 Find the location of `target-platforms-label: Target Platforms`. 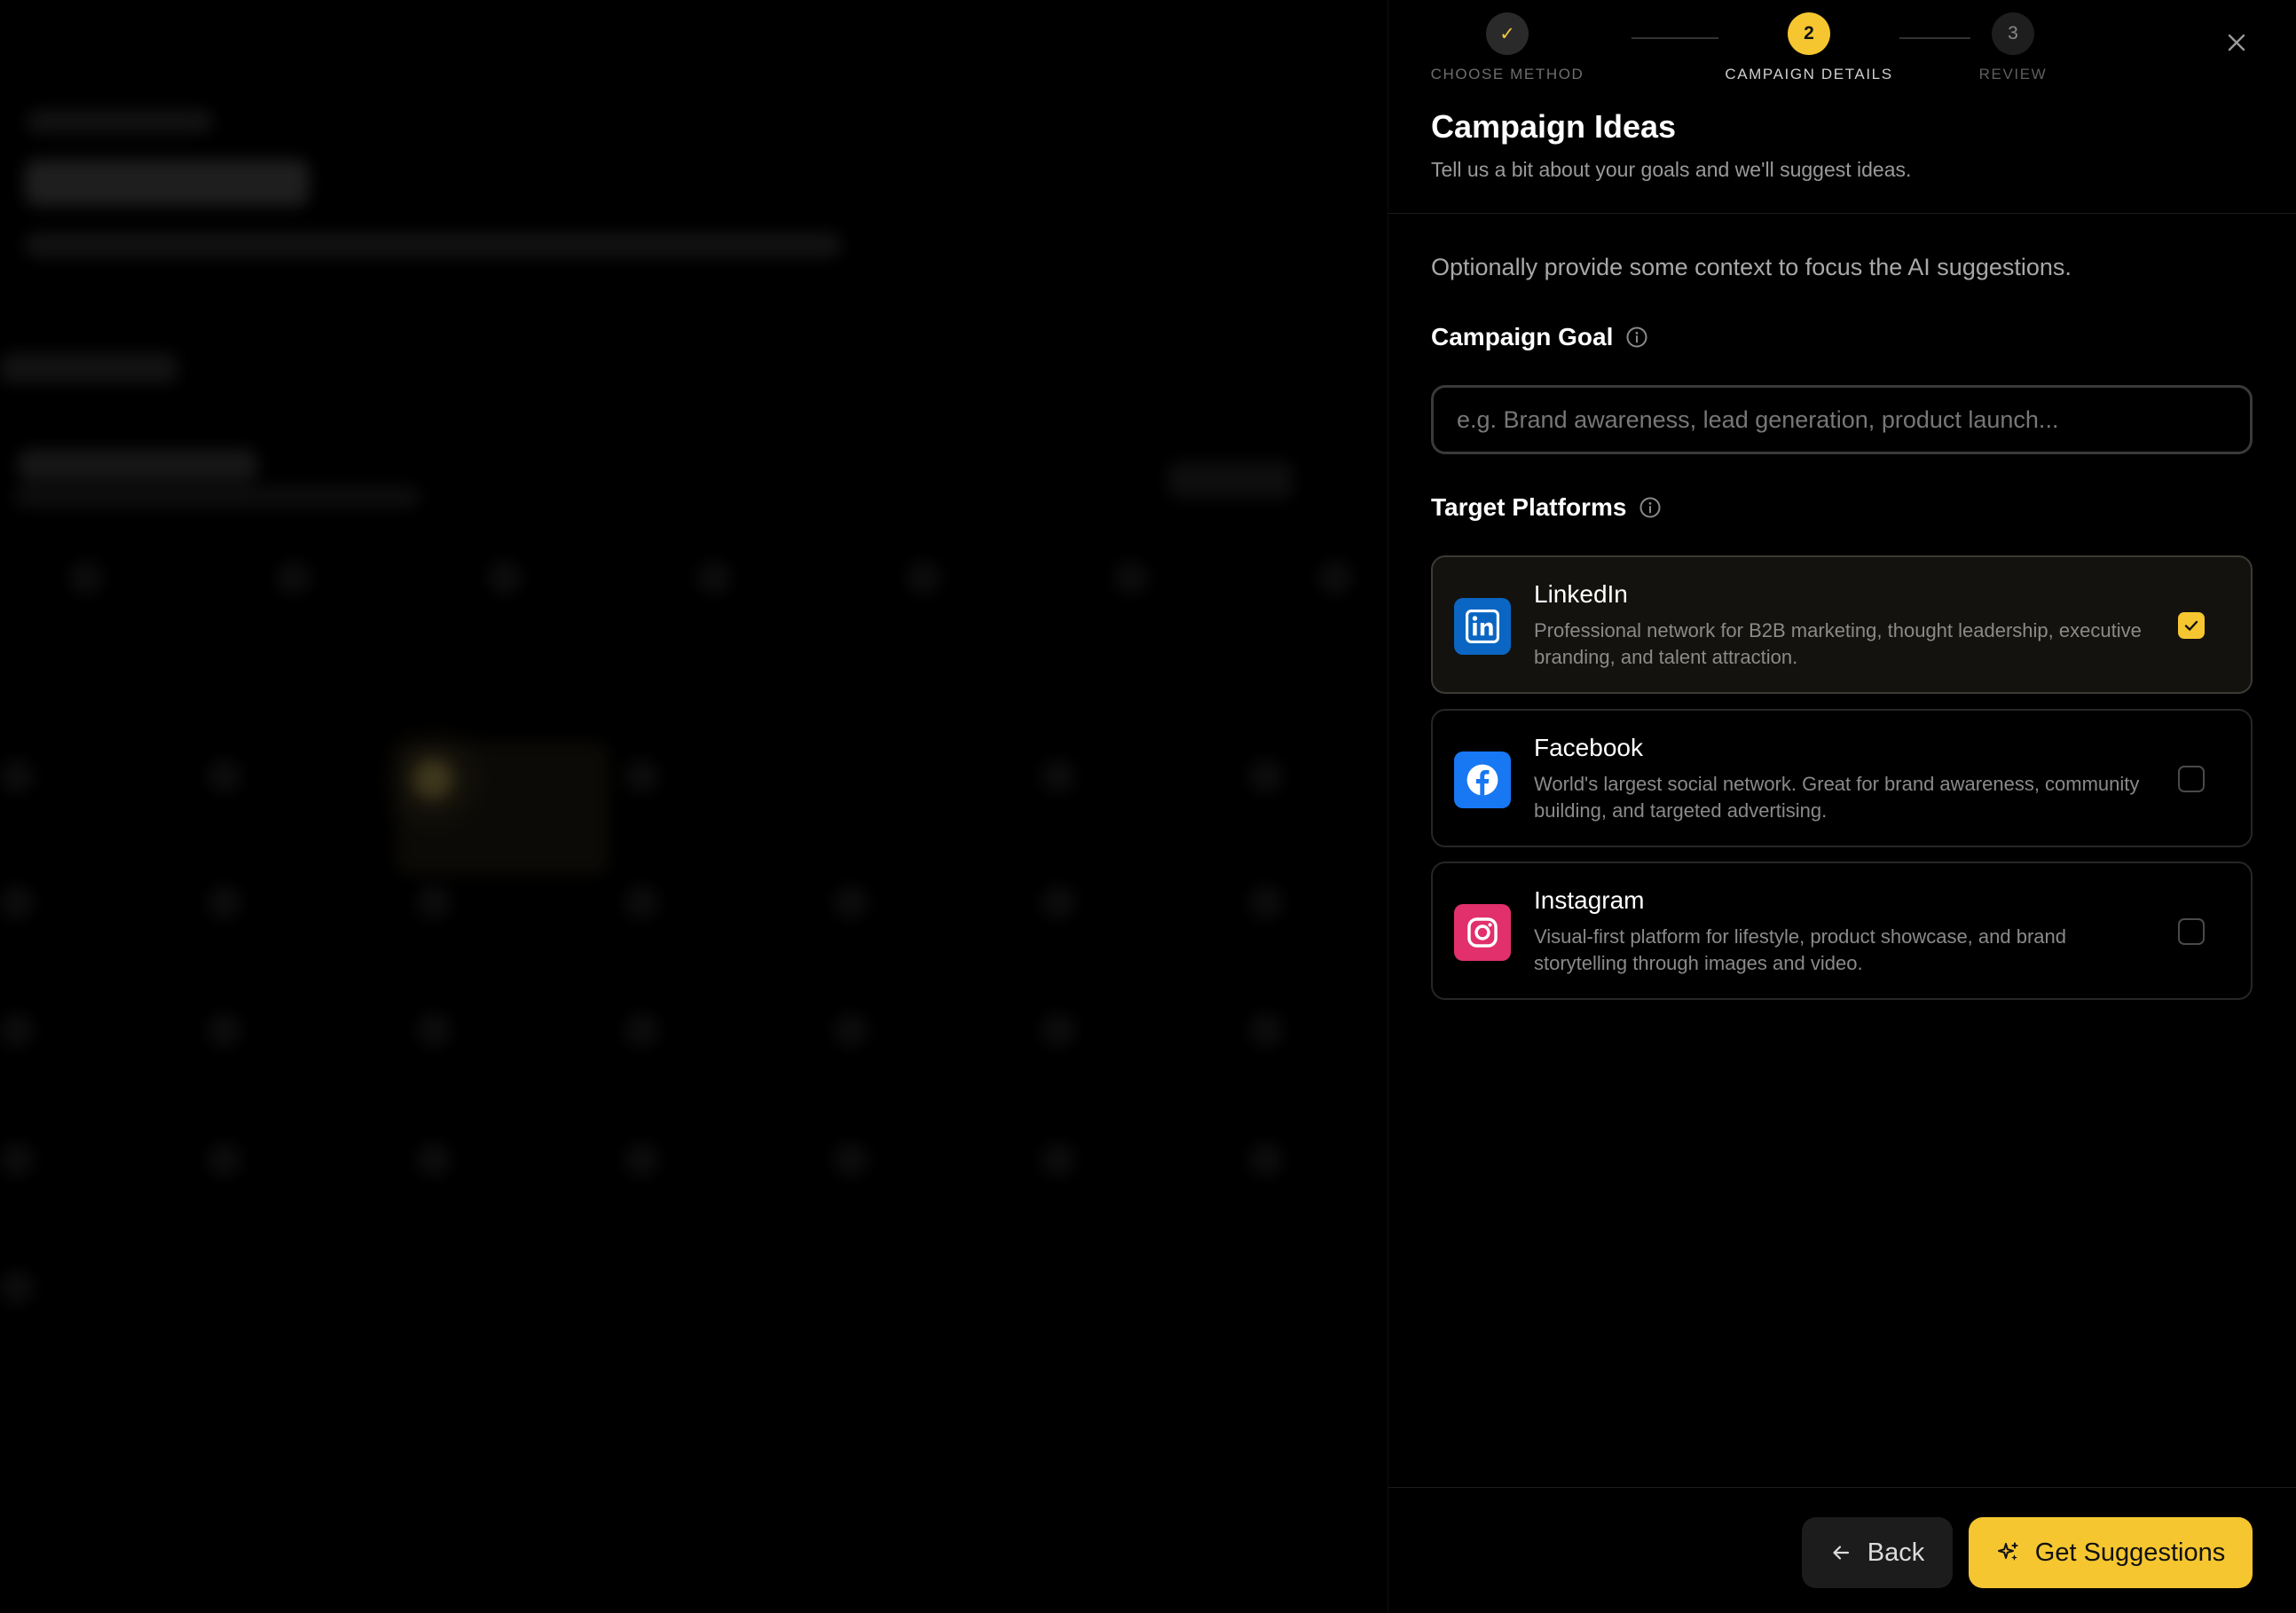

target-platforms-label: Target Platforms is located at coordinates (1546, 507).